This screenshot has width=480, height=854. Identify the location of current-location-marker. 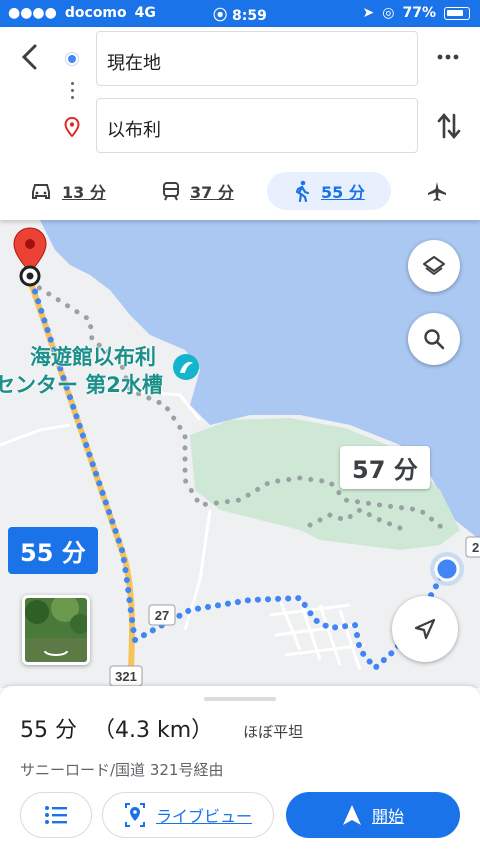
(447, 569).